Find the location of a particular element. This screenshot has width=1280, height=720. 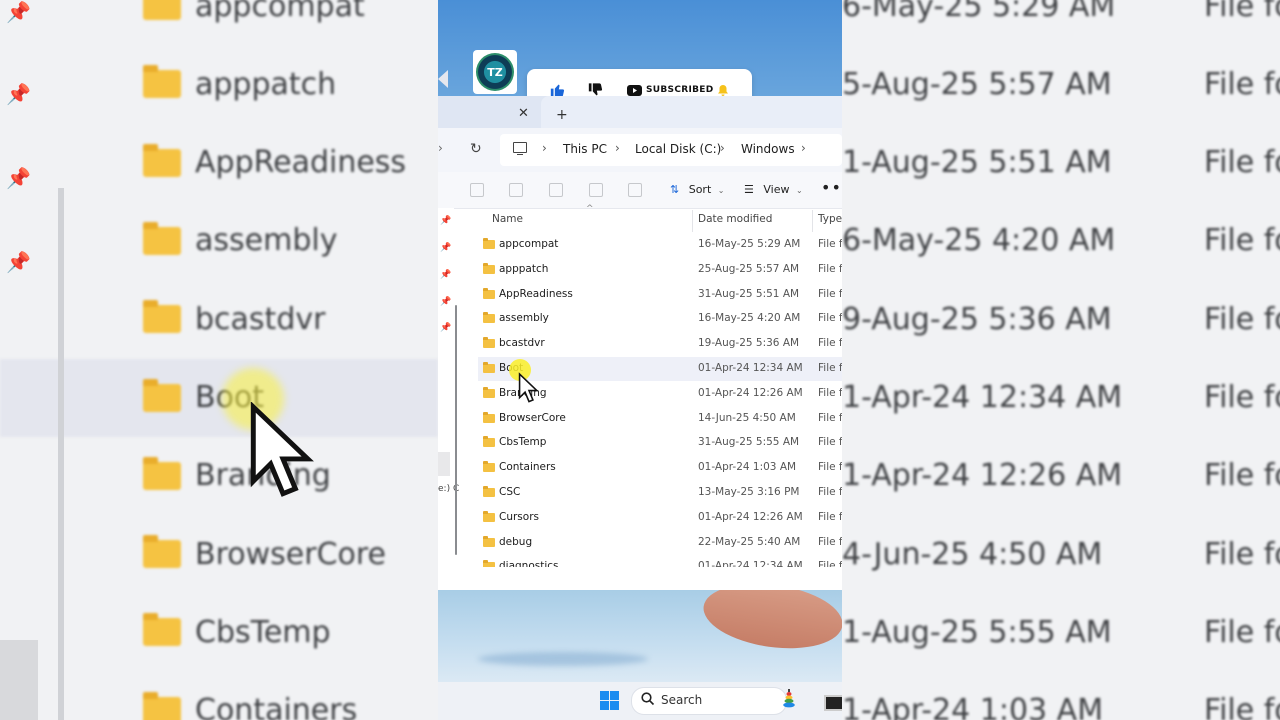

paste-icon is located at coordinates (516, 190).